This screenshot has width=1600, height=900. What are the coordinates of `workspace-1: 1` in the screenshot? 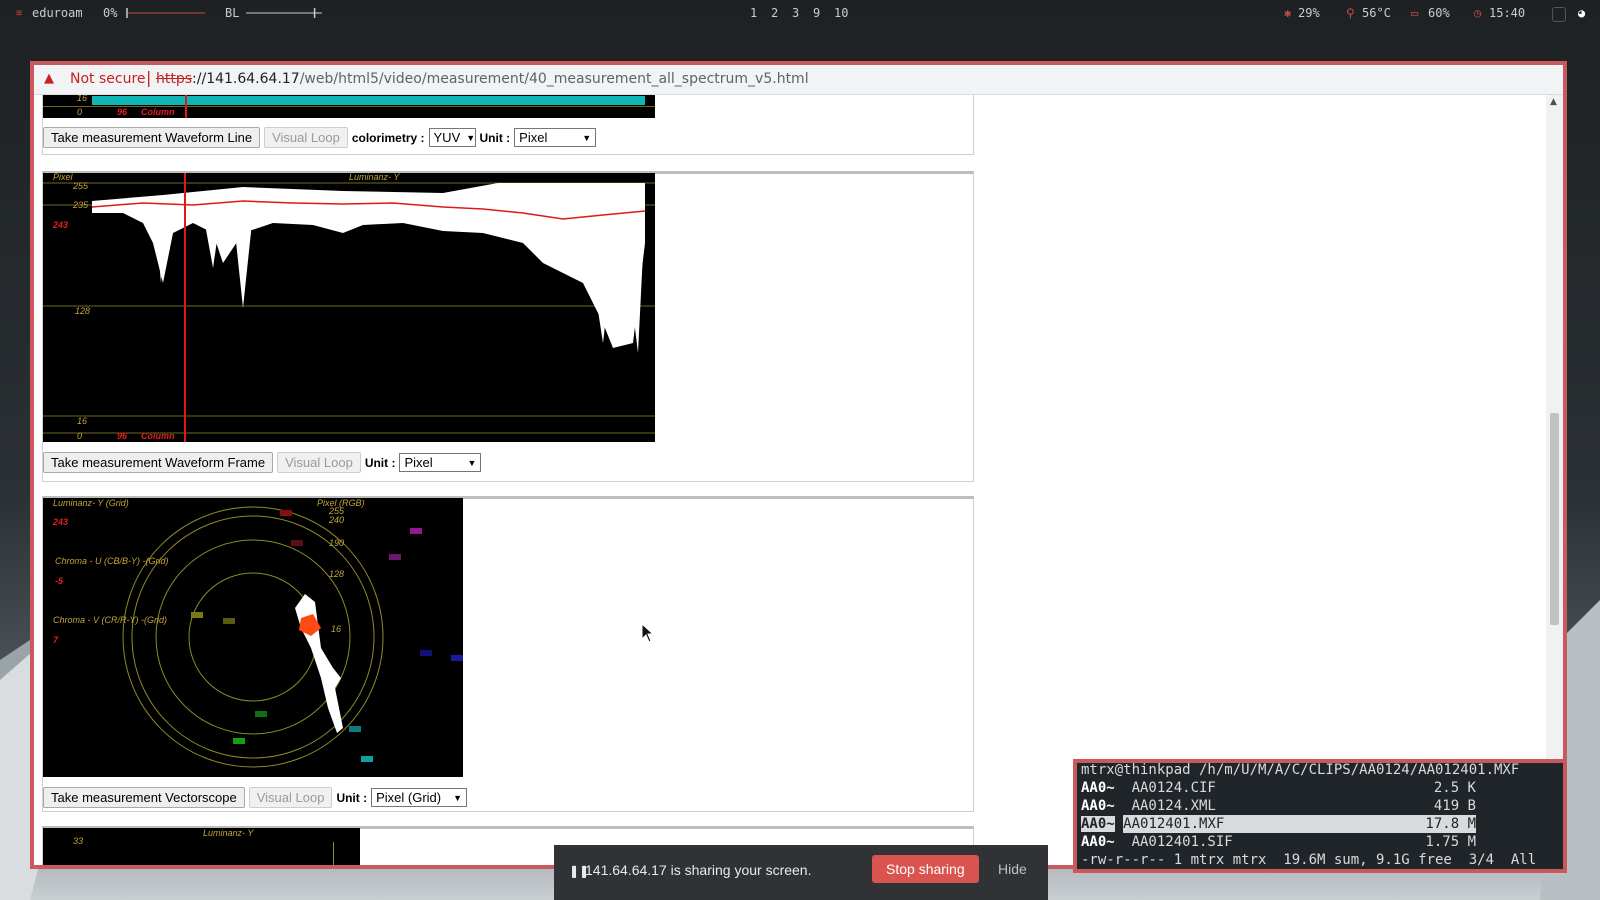 It's located at (753, 13).